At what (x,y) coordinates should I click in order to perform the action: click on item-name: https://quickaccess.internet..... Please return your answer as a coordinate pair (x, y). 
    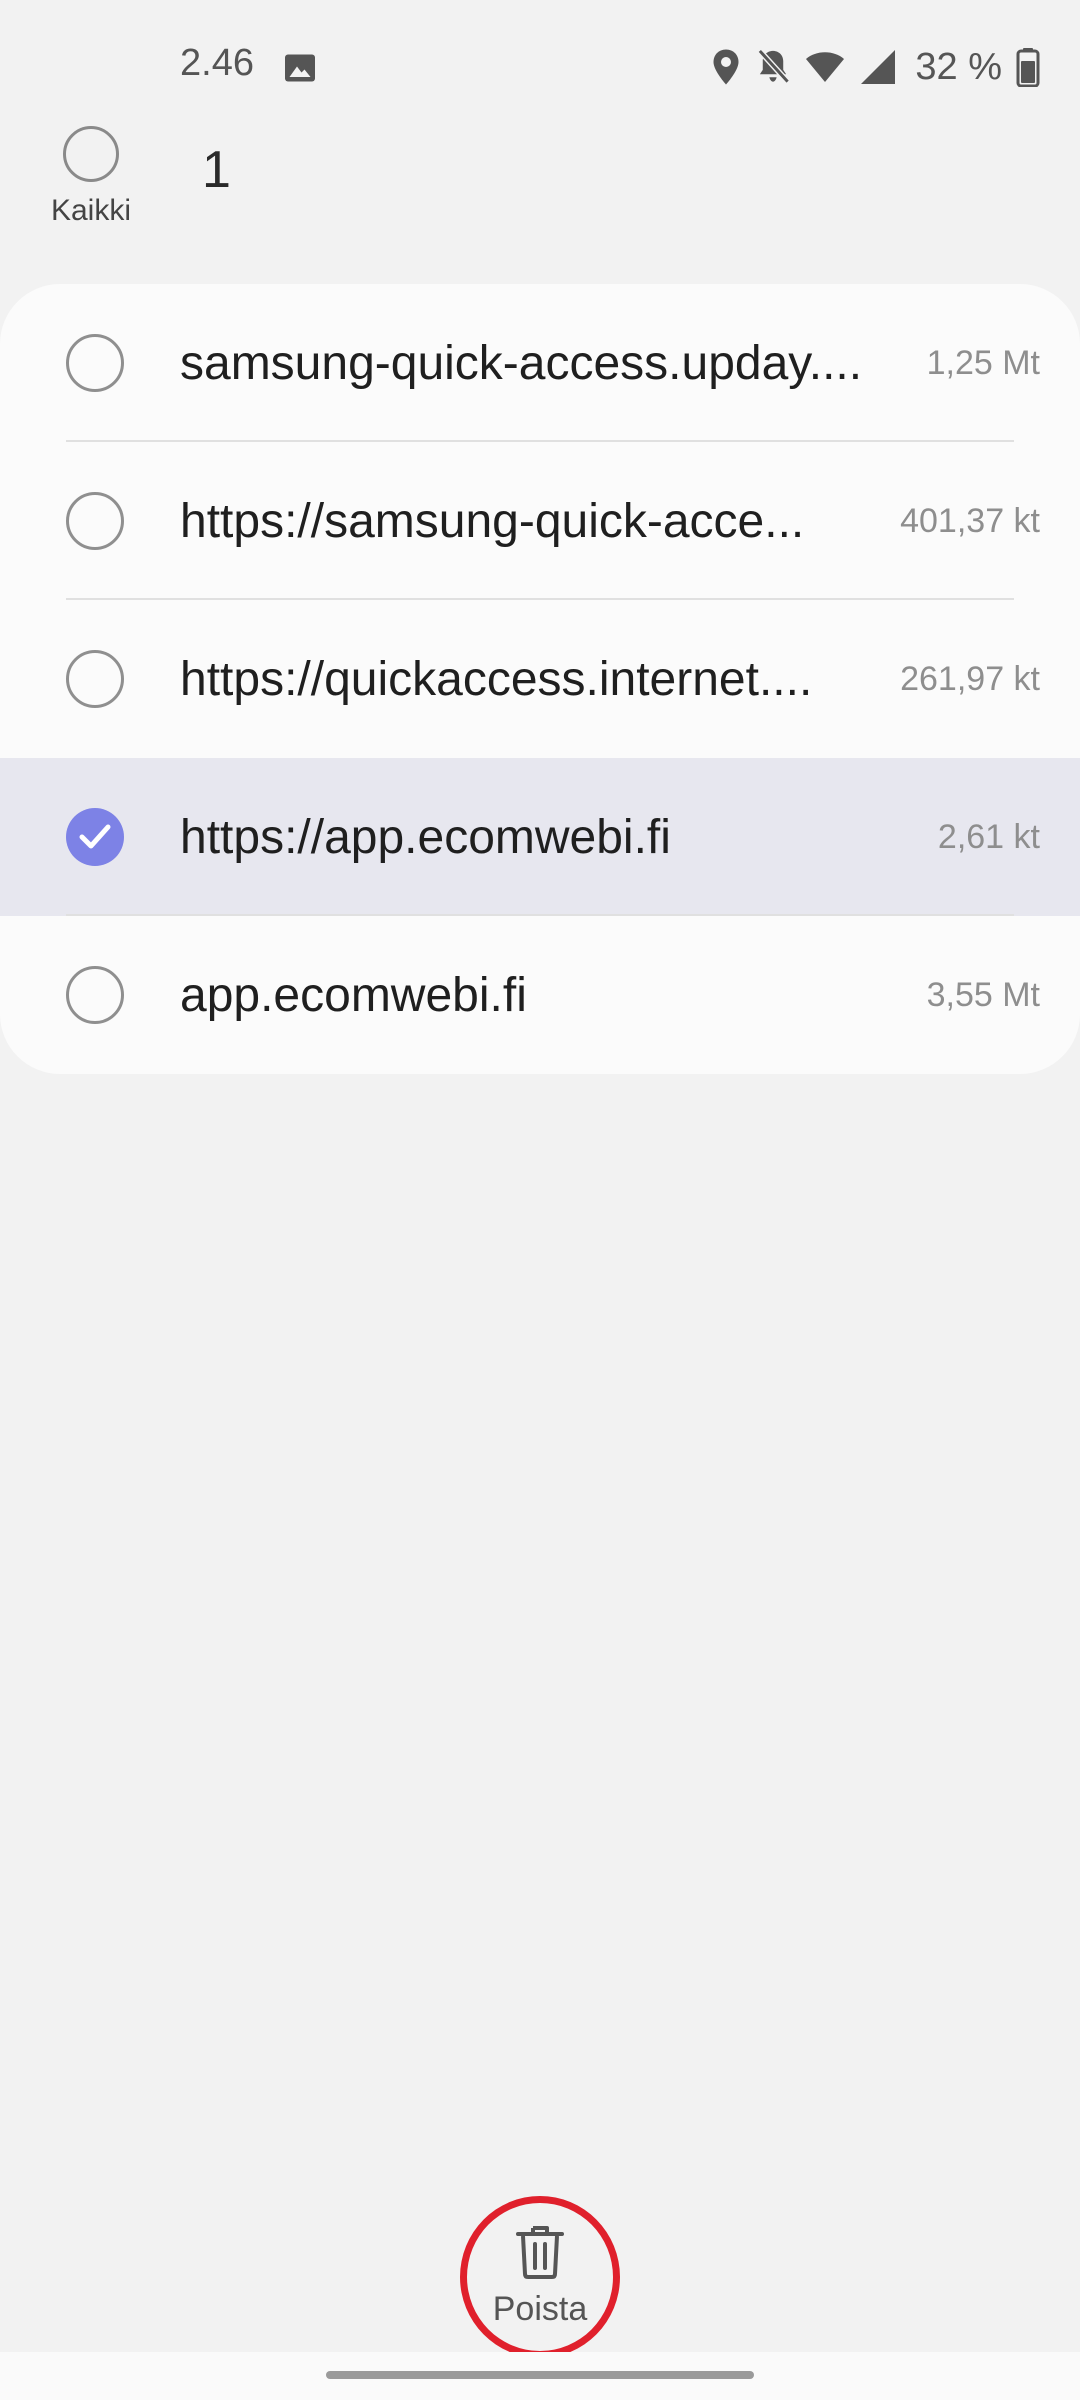
    Looking at the image, I should click on (496, 679).